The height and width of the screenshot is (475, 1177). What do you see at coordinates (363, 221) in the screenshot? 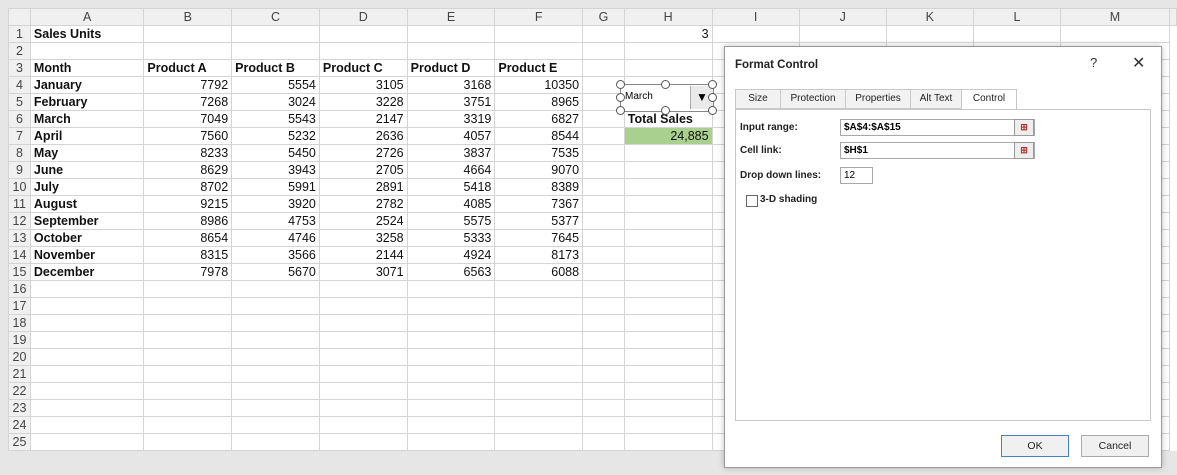
I see `value-cell: 2524` at bounding box center [363, 221].